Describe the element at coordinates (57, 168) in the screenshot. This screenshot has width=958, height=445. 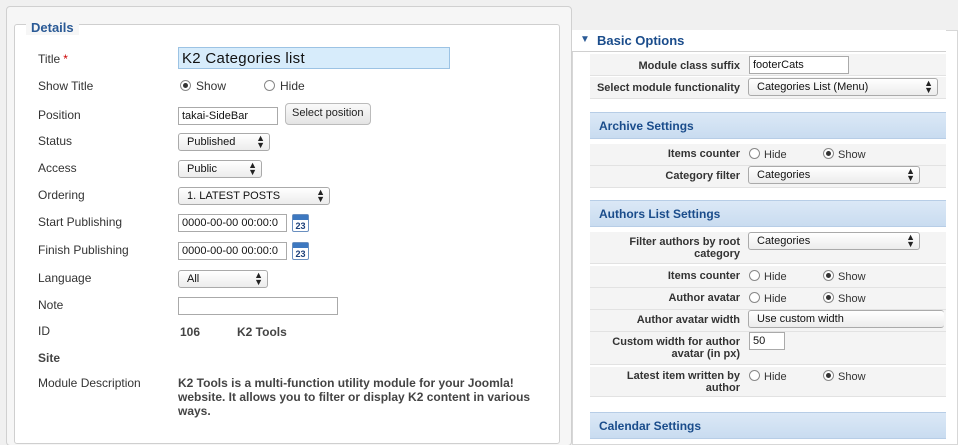
I see `access-label: Access` at that location.